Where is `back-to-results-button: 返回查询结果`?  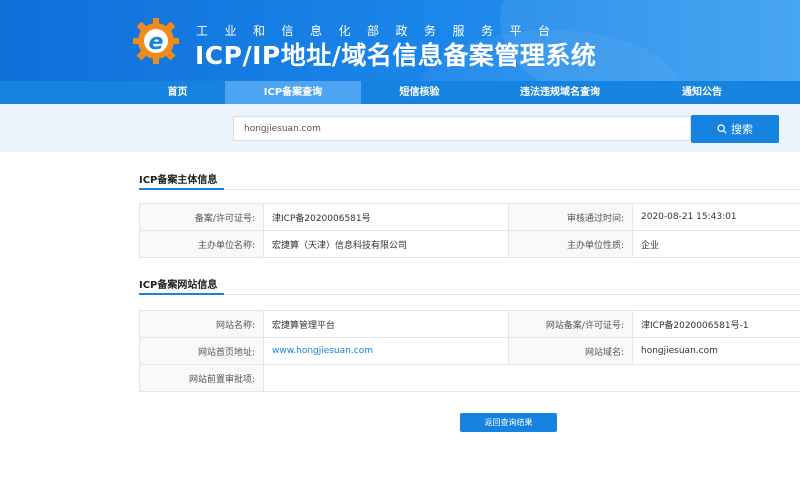 back-to-results-button: 返回查询结果 is located at coordinates (508, 422).